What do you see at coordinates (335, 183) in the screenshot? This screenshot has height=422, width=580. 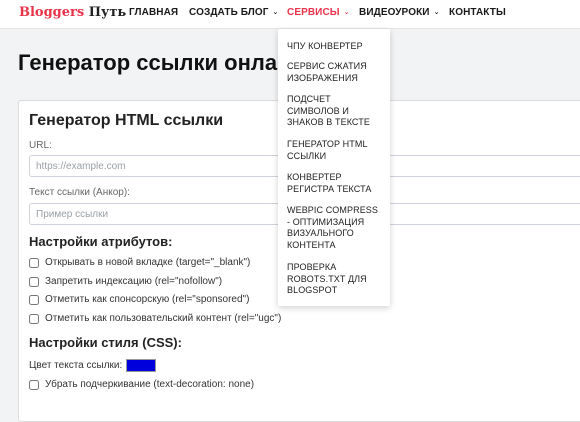 I see `dropdown-item-case-converter: КОНВЕРТЕР РЕГИСТРА ТЕКСТА` at bounding box center [335, 183].